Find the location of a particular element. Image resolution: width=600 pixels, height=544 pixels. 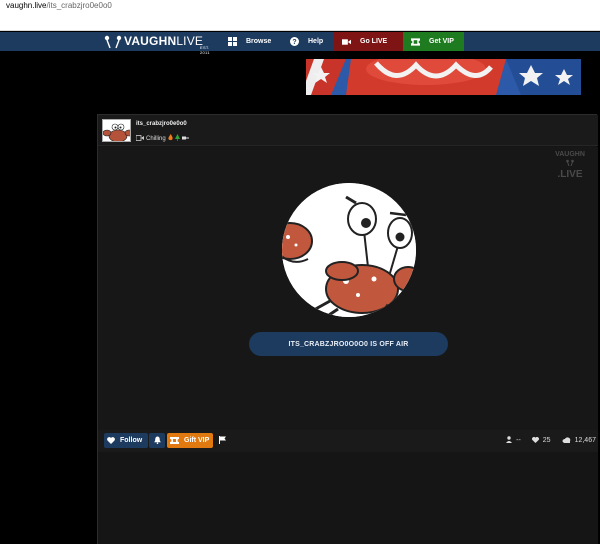

cloud-icon is located at coordinates (566, 440).